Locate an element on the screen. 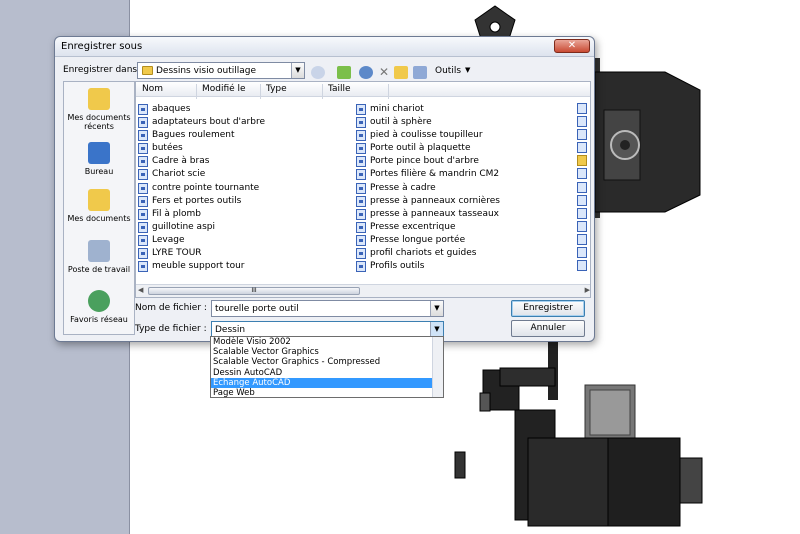  file-item: Presse excentrique is located at coordinates (427, 227).